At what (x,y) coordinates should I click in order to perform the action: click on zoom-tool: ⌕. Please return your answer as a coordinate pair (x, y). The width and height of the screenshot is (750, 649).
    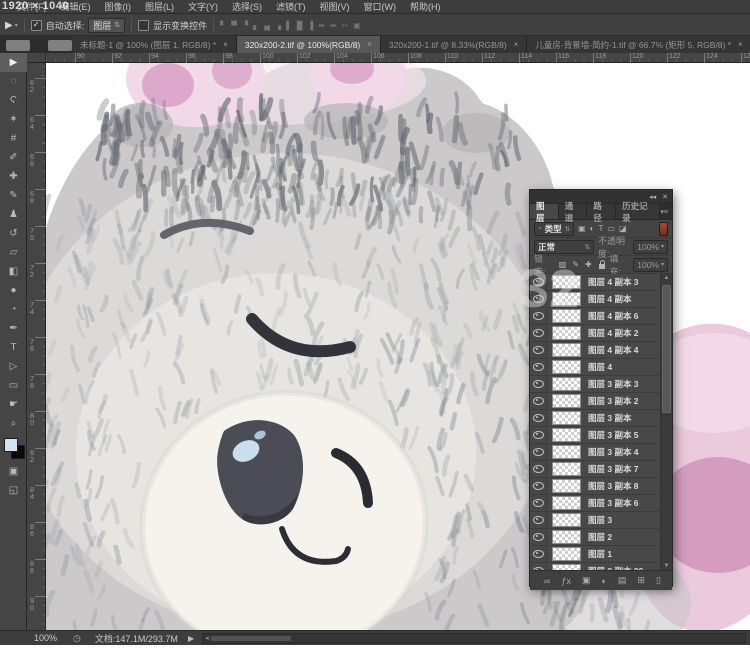
    Looking at the image, I should click on (13, 423).